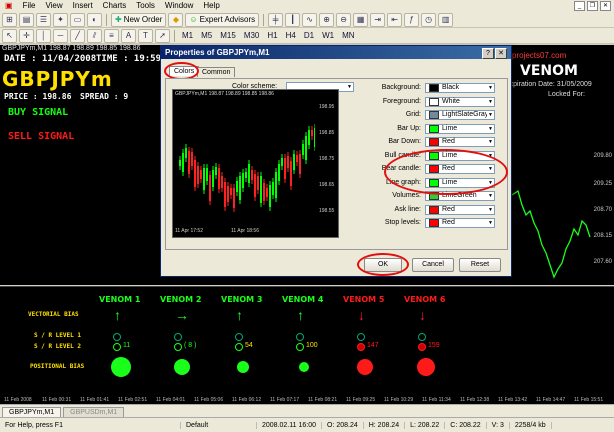 The width and height of the screenshot is (614, 432). I want to click on tester-icon: ◐, so click(94, 19).